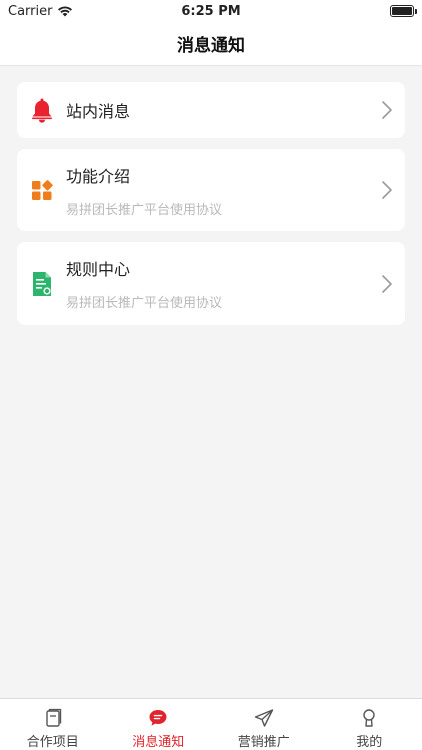 This screenshot has width=422, height=750. Describe the element at coordinates (263, 742) in the screenshot. I see `tab-label: 营销推广` at that location.